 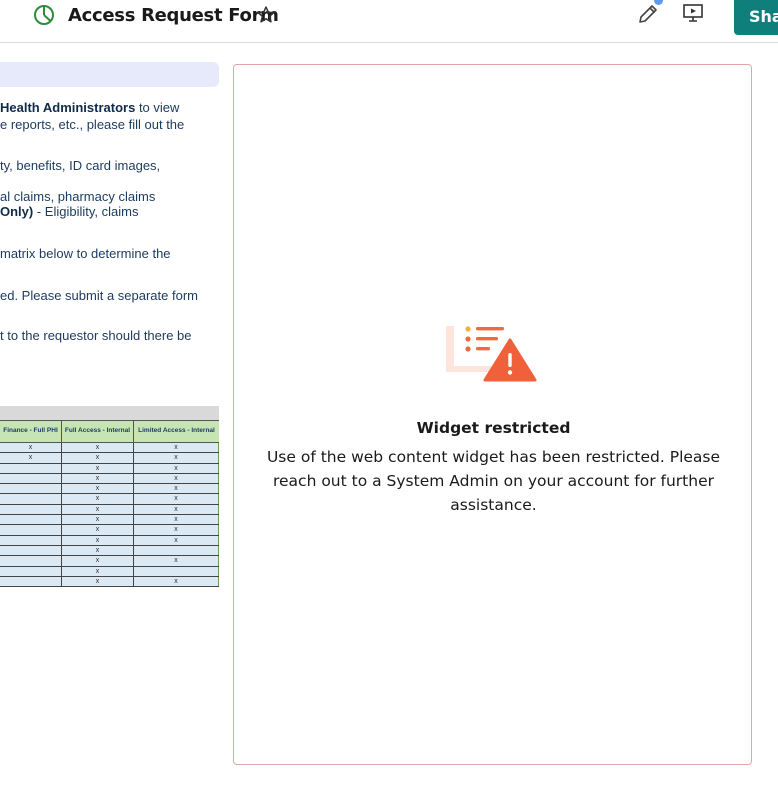 What do you see at coordinates (658, 2) in the screenshot?
I see `notification-dot` at bounding box center [658, 2].